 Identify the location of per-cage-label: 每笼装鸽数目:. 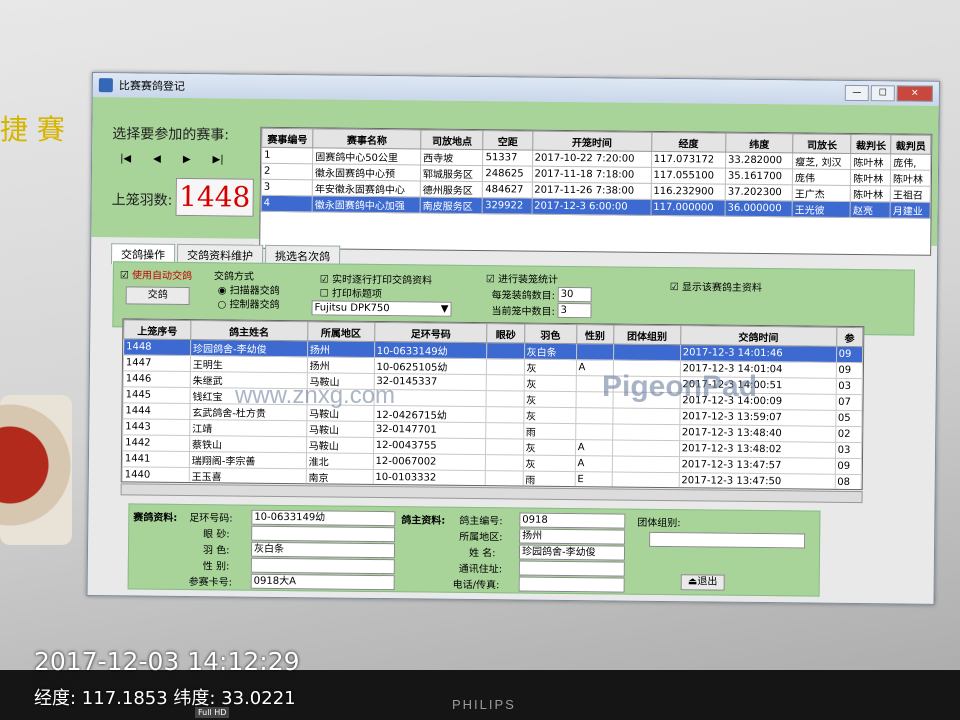
(523, 296).